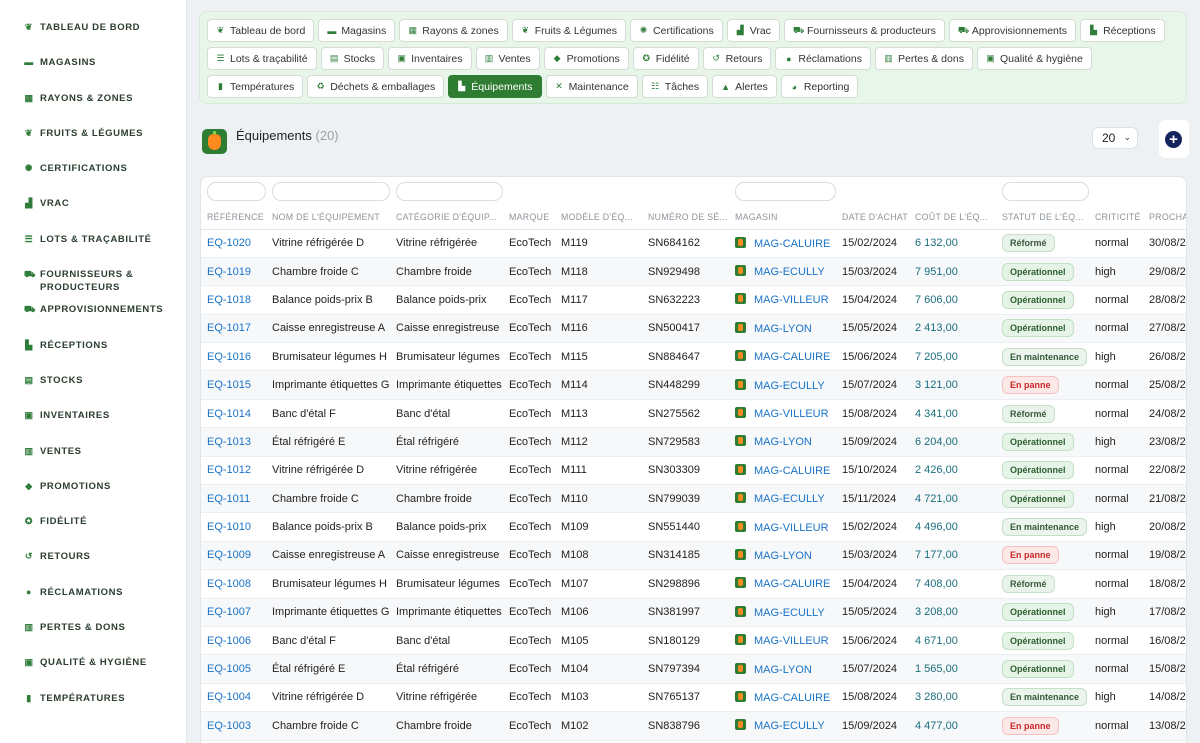  Describe the element at coordinates (665, 58) in the screenshot. I see `tab-fidelite: ✪ Fidélité` at that location.